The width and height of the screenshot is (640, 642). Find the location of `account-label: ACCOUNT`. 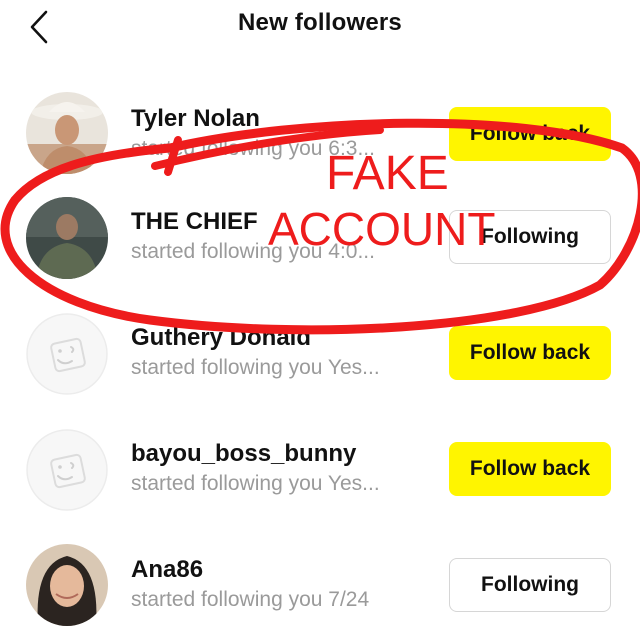

account-label: ACCOUNT is located at coordinates (382, 229).